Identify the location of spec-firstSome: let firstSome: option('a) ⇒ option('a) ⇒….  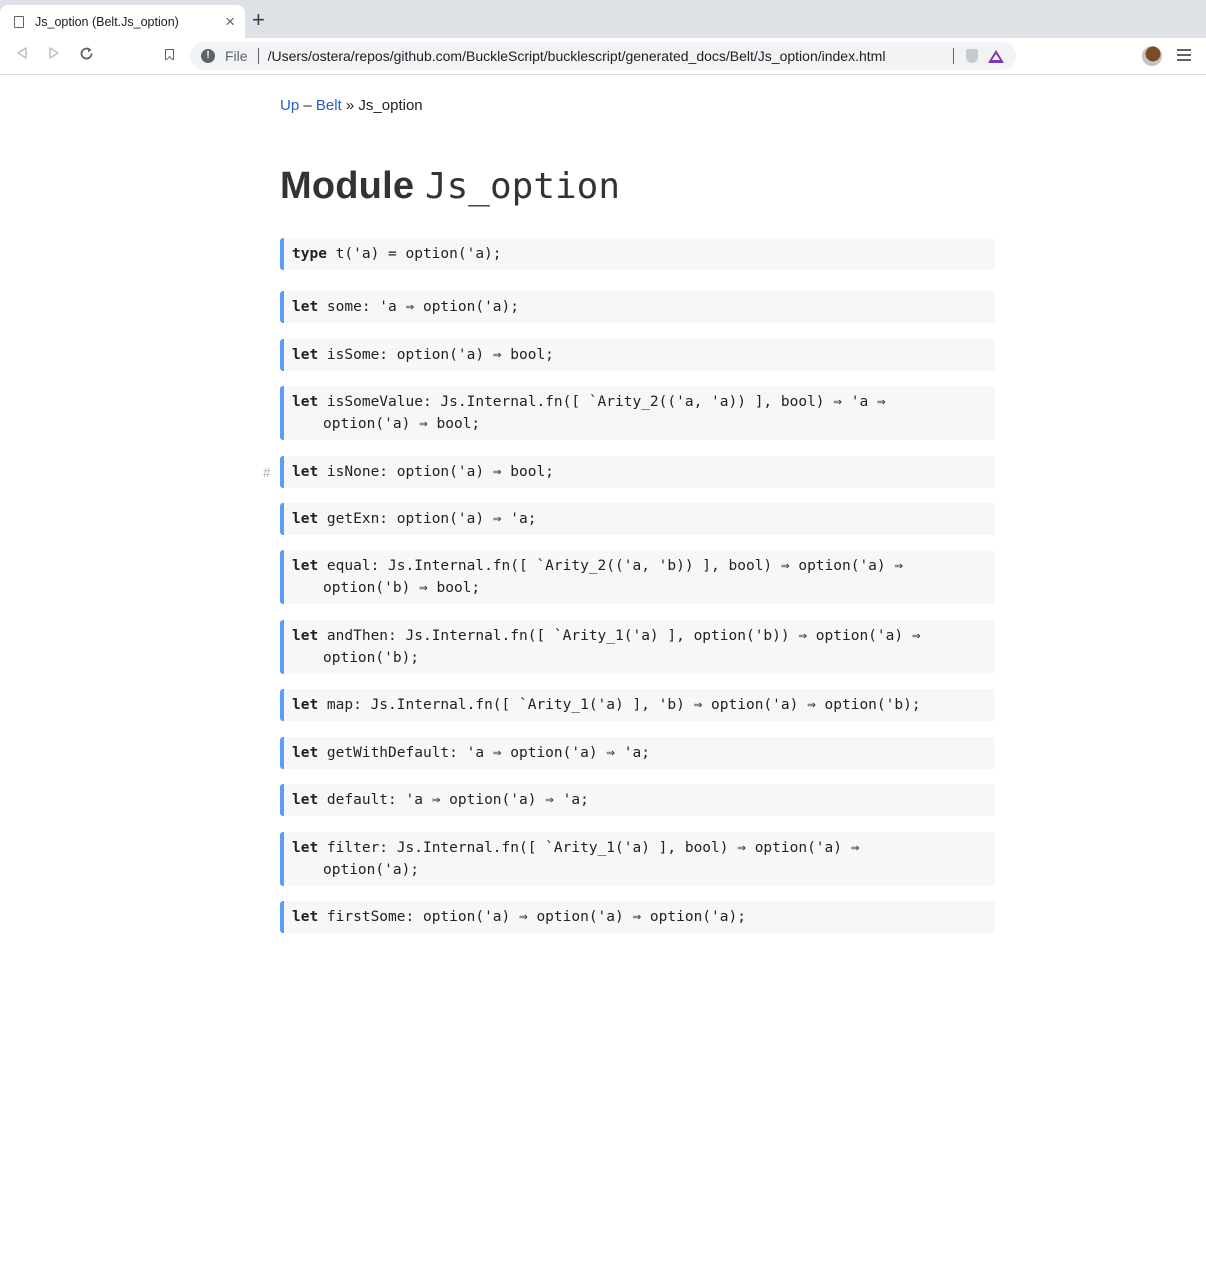
(637, 917).